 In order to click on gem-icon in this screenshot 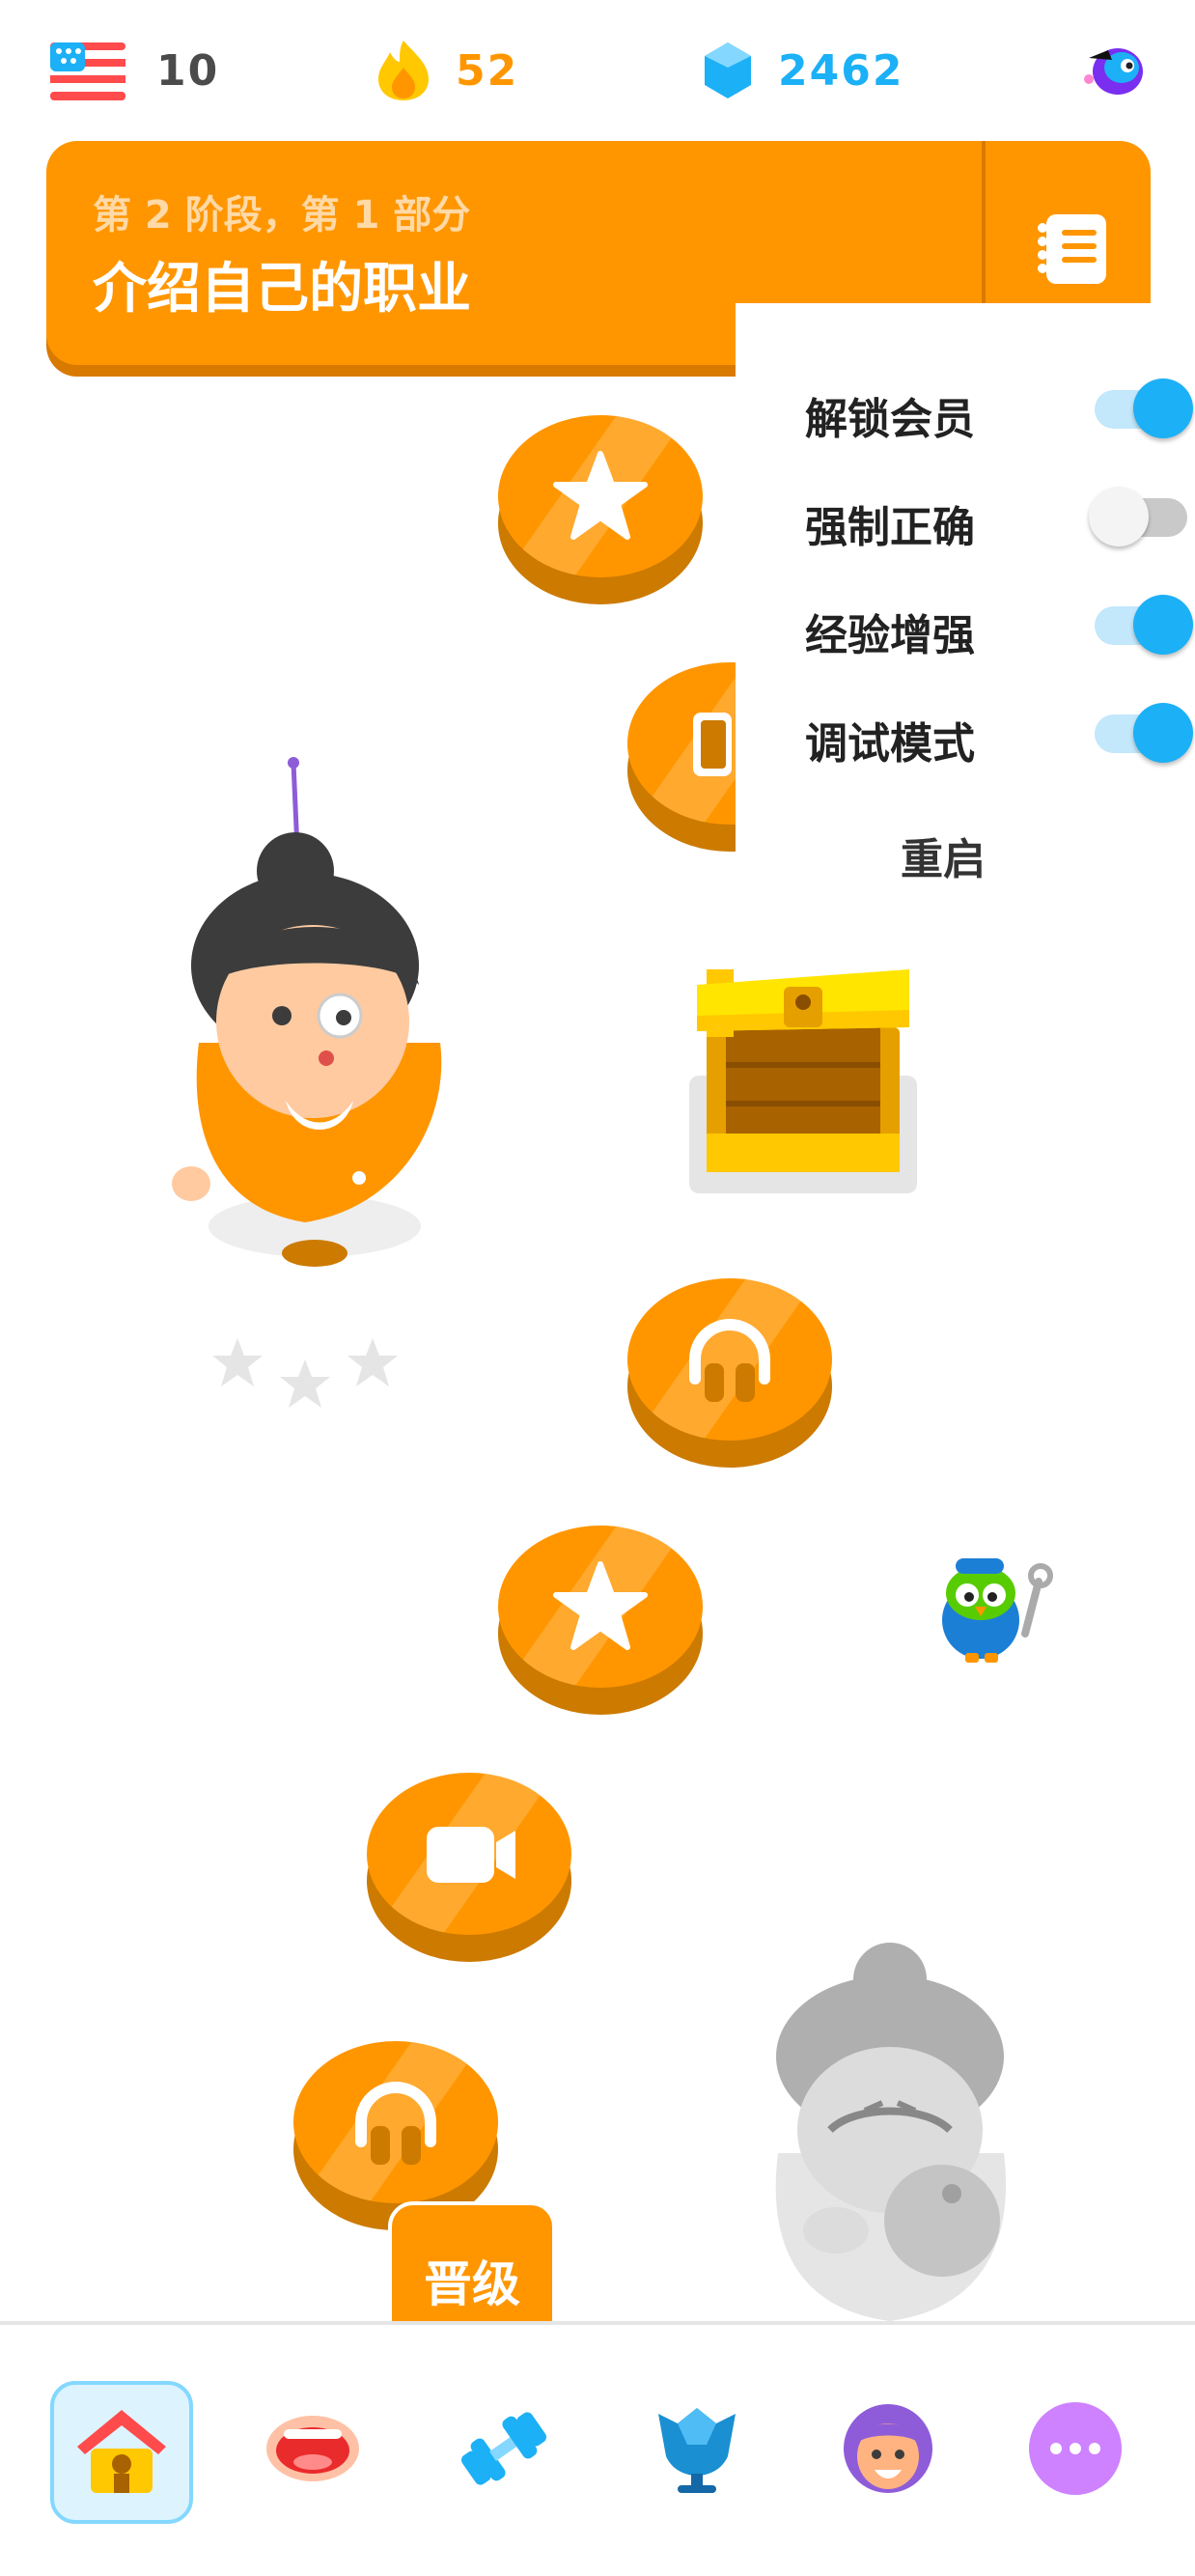, I will do `click(728, 73)`.